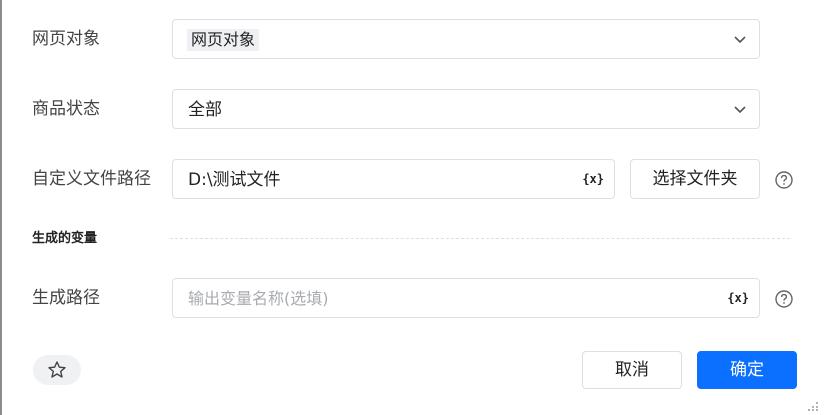  What do you see at coordinates (393, 179) in the screenshot?
I see `custom-path-input: D:\测试文件 {x}` at bounding box center [393, 179].